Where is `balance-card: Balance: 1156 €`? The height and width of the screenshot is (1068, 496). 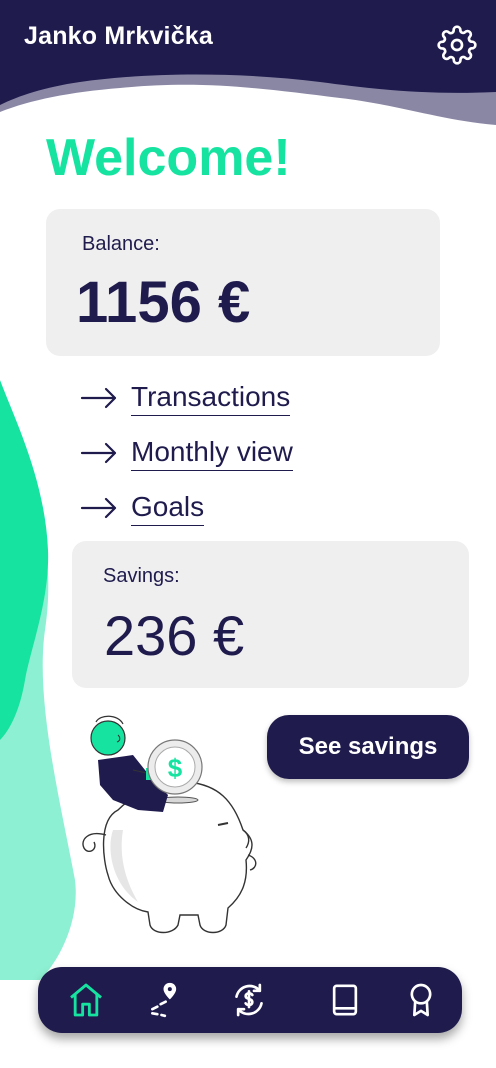
balance-card: Balance: 1156 € is located at coordinates (243, 282).